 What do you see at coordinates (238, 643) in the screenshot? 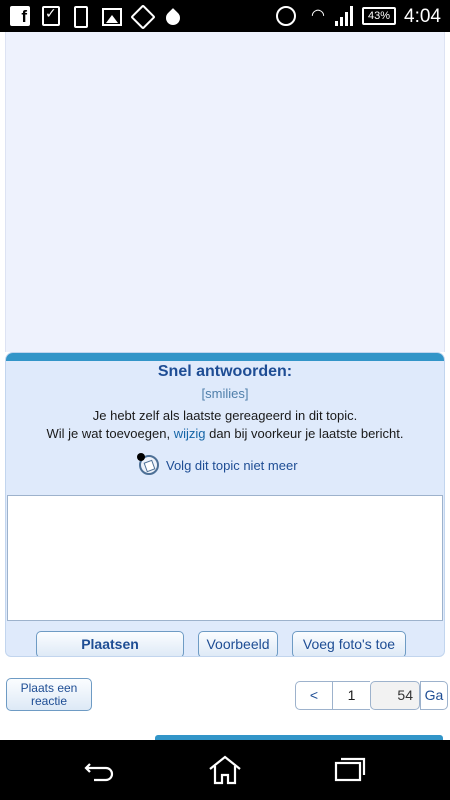
I see `preview-button: Voorbeeld` at bounding box center [238, 643].